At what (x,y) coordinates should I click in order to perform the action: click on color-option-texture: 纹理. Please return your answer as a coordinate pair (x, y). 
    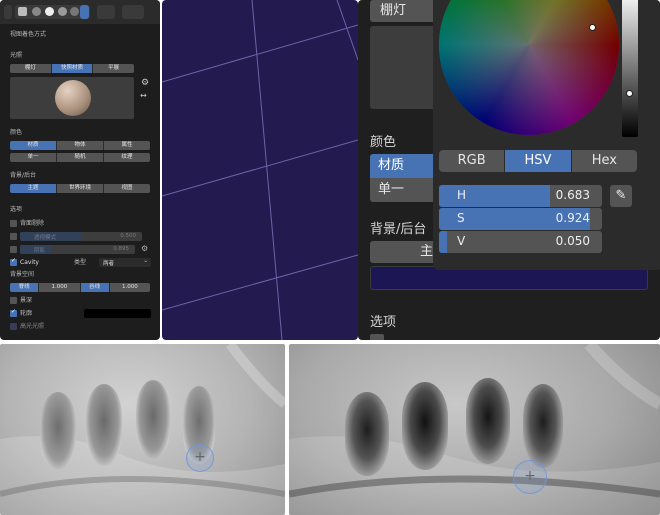
    Looking at the image, I should click on (127, 157).